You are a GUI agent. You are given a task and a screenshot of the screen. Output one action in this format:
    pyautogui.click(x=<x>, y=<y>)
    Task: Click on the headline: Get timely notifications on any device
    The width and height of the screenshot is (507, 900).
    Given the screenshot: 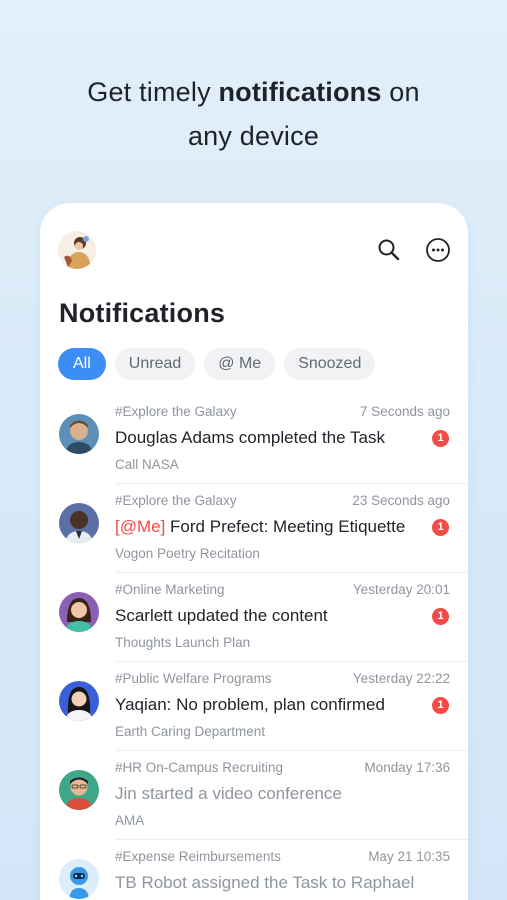 What is the action you would take?
    pyautogui.click(x=253, y=114)
    